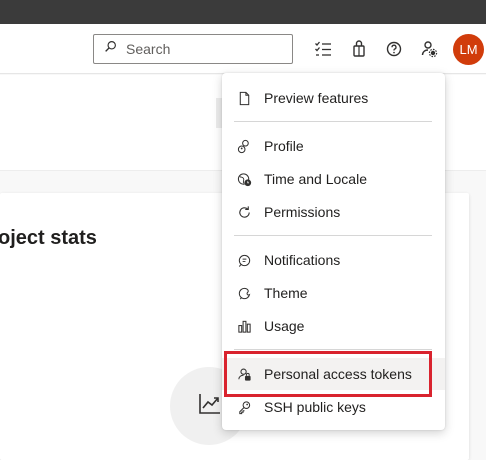 The height and width of the screenshot is (460, 486). I want to click on top-header: LM, so click(243, 49).